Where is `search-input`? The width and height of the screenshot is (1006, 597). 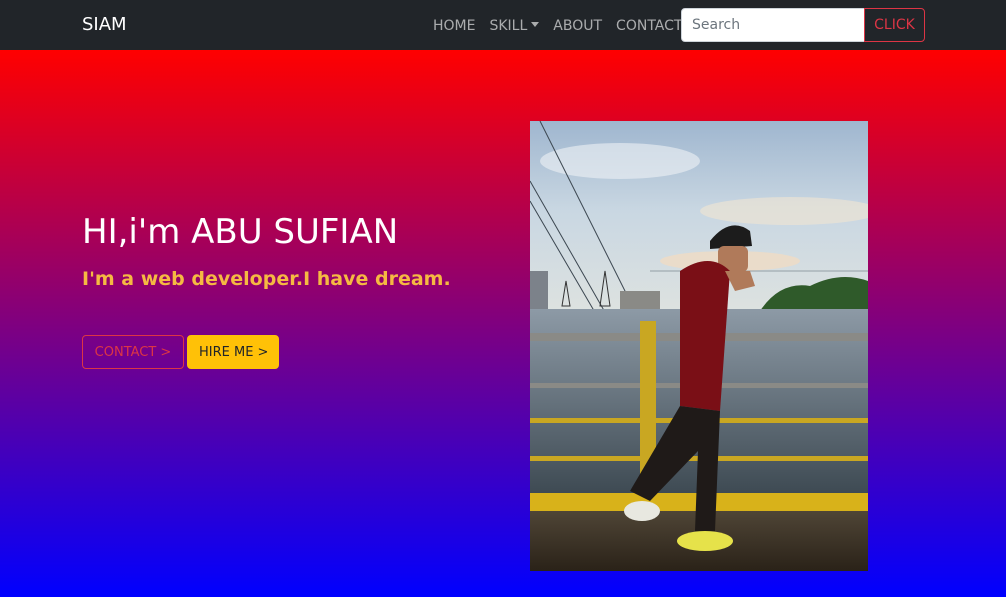
search-input is located at coordinates (773, 25).